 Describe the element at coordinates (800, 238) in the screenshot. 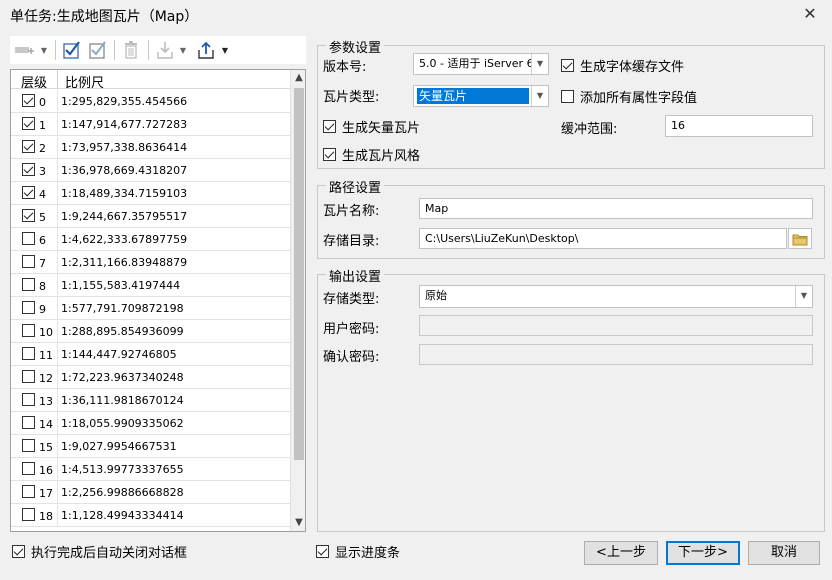

I see `browse-folder-button` at that location.